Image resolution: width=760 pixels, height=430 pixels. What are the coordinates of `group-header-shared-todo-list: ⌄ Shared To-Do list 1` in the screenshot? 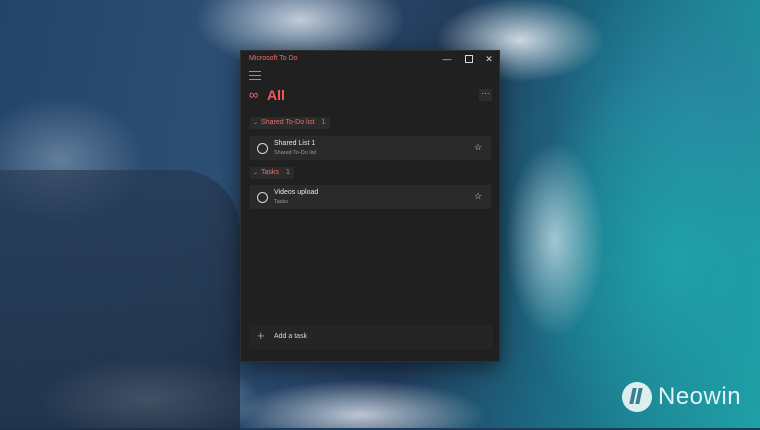 It's located at (290, 123).